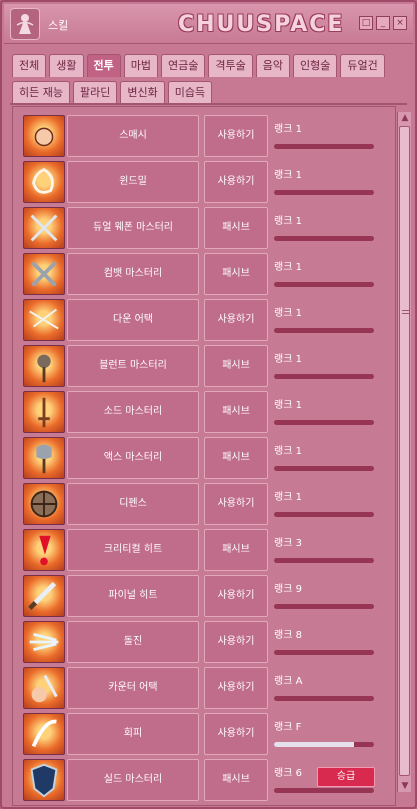 This screenshot has height=809, width=417. Describe the element at coordinates (183, 65) in the screenshot. I see `tab-4: 연금술` at that location.